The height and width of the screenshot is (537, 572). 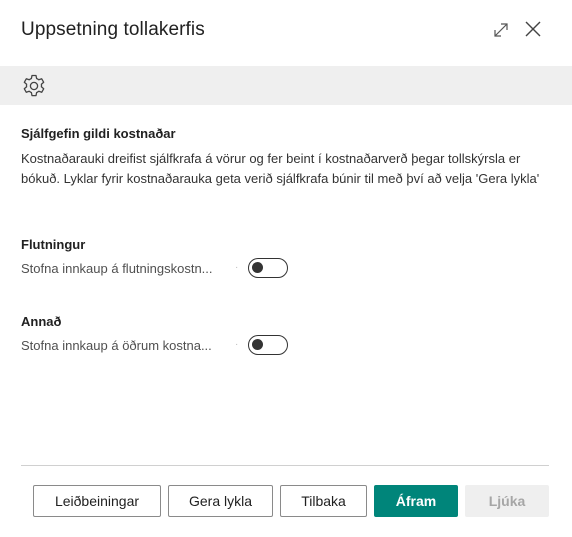 I want to click on guide-button: Leiðbeiningar, so click(x=97, y=501).